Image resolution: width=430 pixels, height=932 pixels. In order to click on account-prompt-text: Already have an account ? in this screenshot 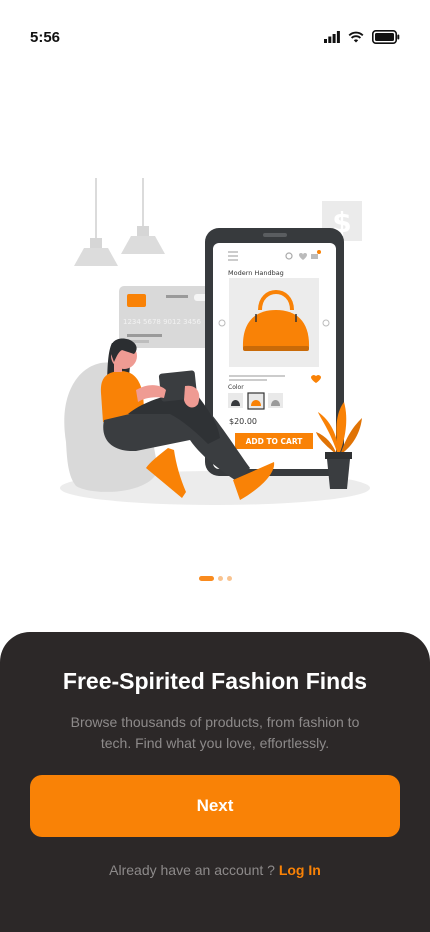, I will do `click(192, 870)`.